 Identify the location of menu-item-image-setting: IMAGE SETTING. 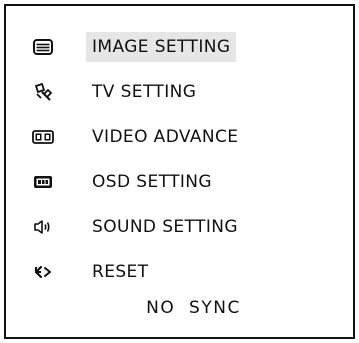
(179, 47).